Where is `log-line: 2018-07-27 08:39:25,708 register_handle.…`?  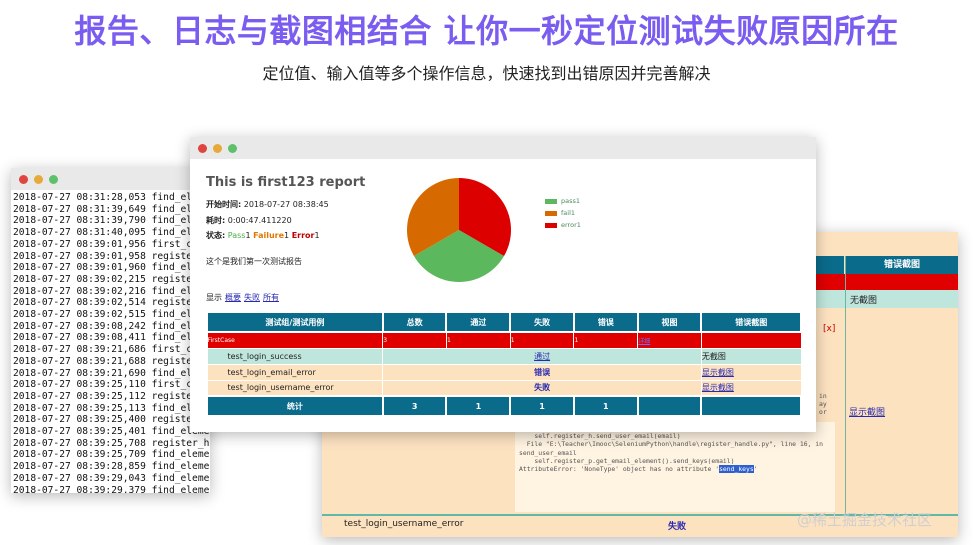 log-line: 2018-07-27 08:39:25,708 register_handle.… is located at coordinates (111, 443).